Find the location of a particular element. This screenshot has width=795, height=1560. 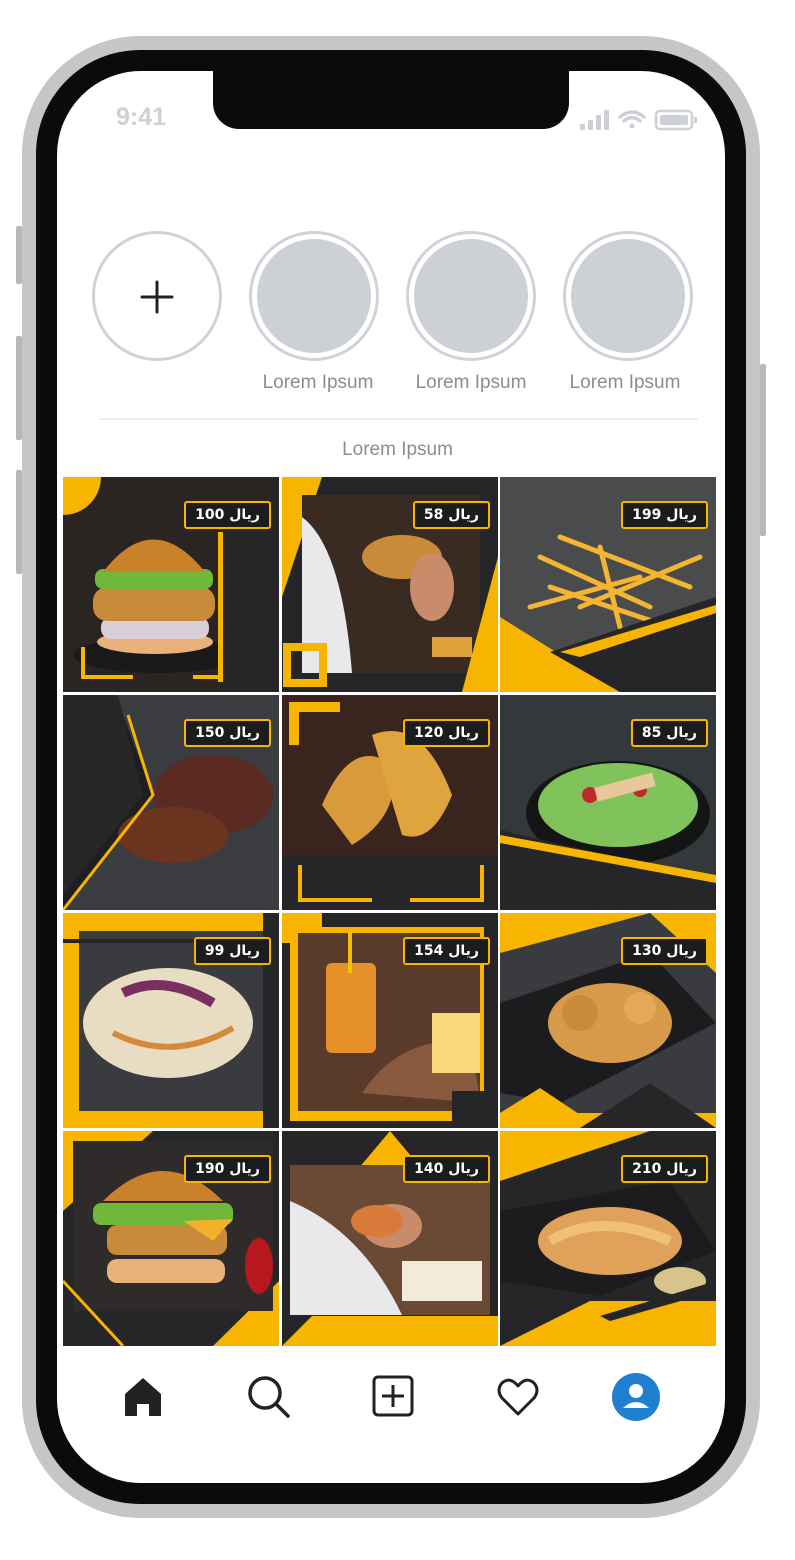

phone-notch is located at coordinates (391, 100).